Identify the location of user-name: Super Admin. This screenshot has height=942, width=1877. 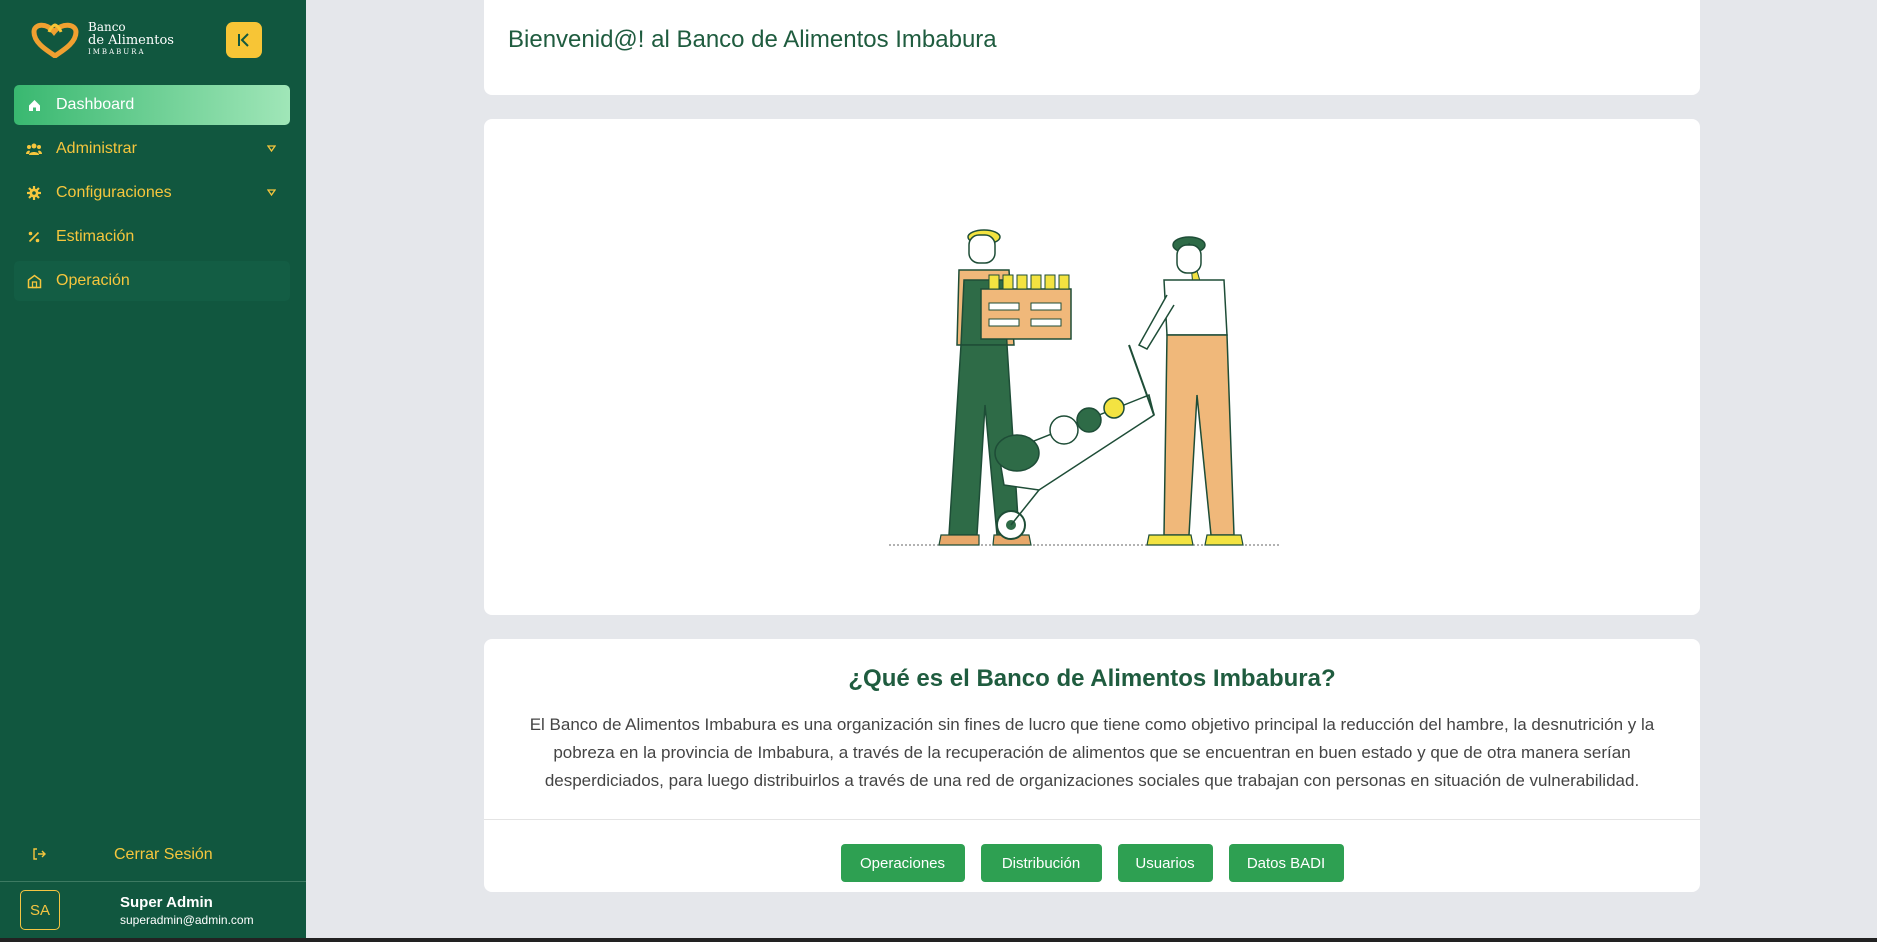
(166, 902).